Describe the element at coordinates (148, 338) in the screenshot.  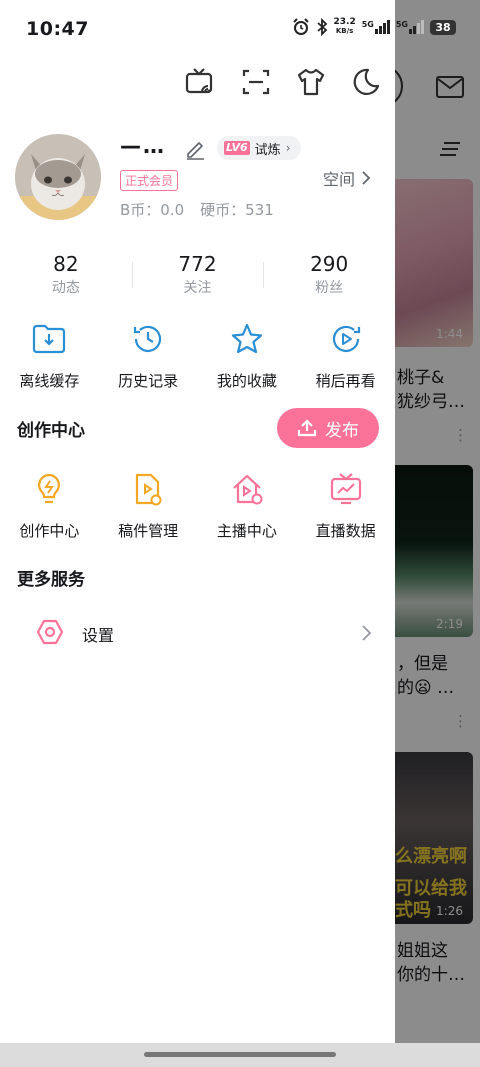
I see `history-clock-icon` at that location.